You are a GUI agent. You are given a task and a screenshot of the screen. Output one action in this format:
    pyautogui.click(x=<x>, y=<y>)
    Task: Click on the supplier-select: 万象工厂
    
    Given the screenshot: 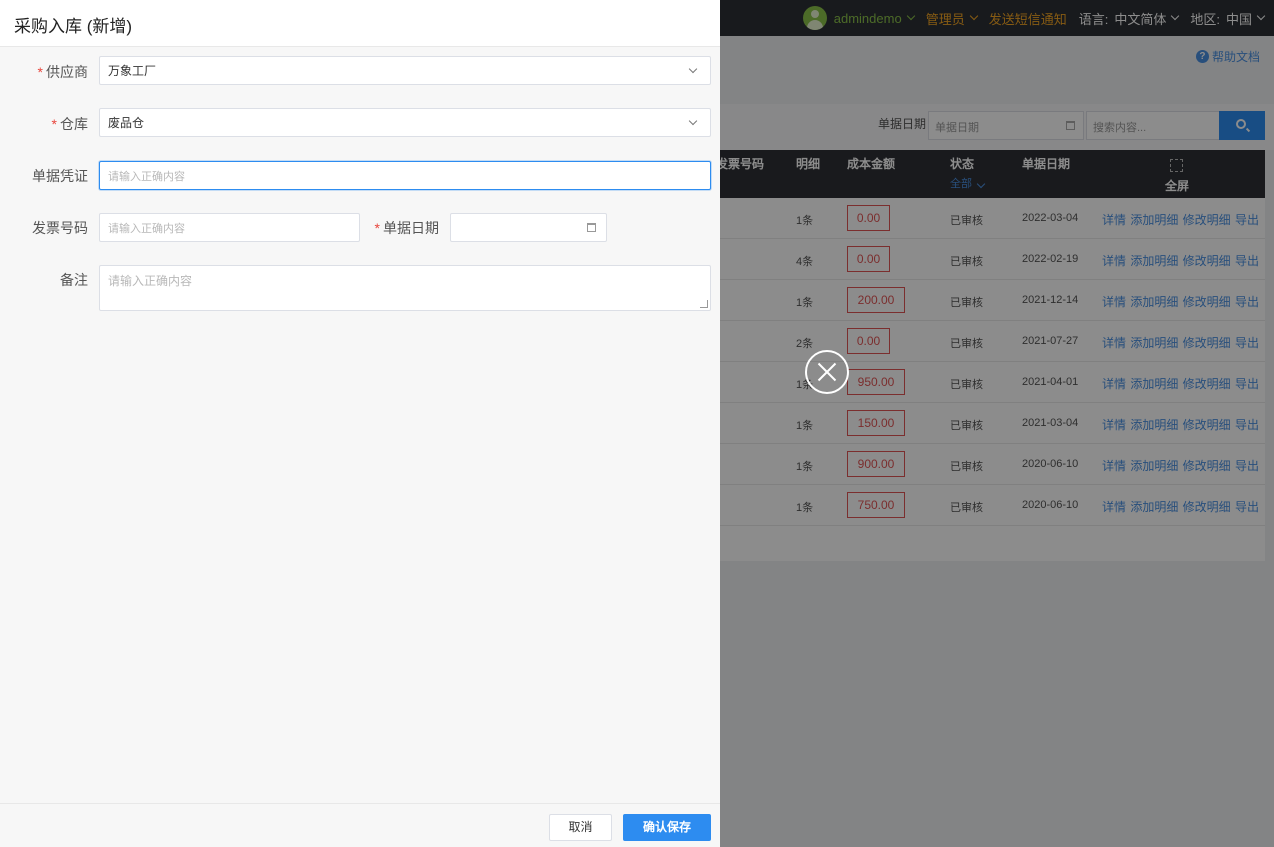 What is the action you would take?
    pyautogui.click(x=405, y=70)
    